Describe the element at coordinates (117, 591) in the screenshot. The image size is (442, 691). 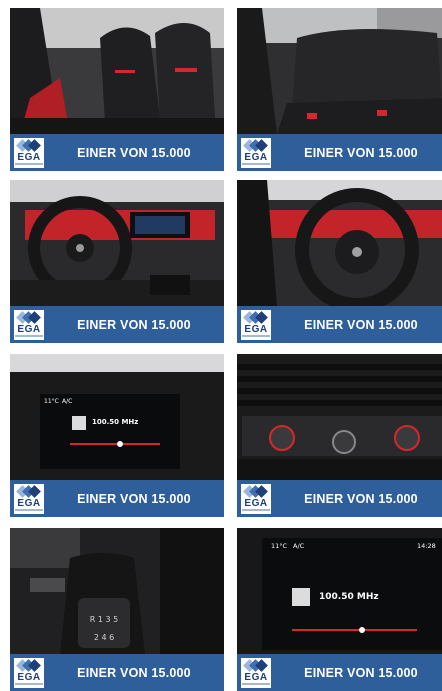
I see `photo-gear-shifter: R 1 3 5 2 4 6` at that location.